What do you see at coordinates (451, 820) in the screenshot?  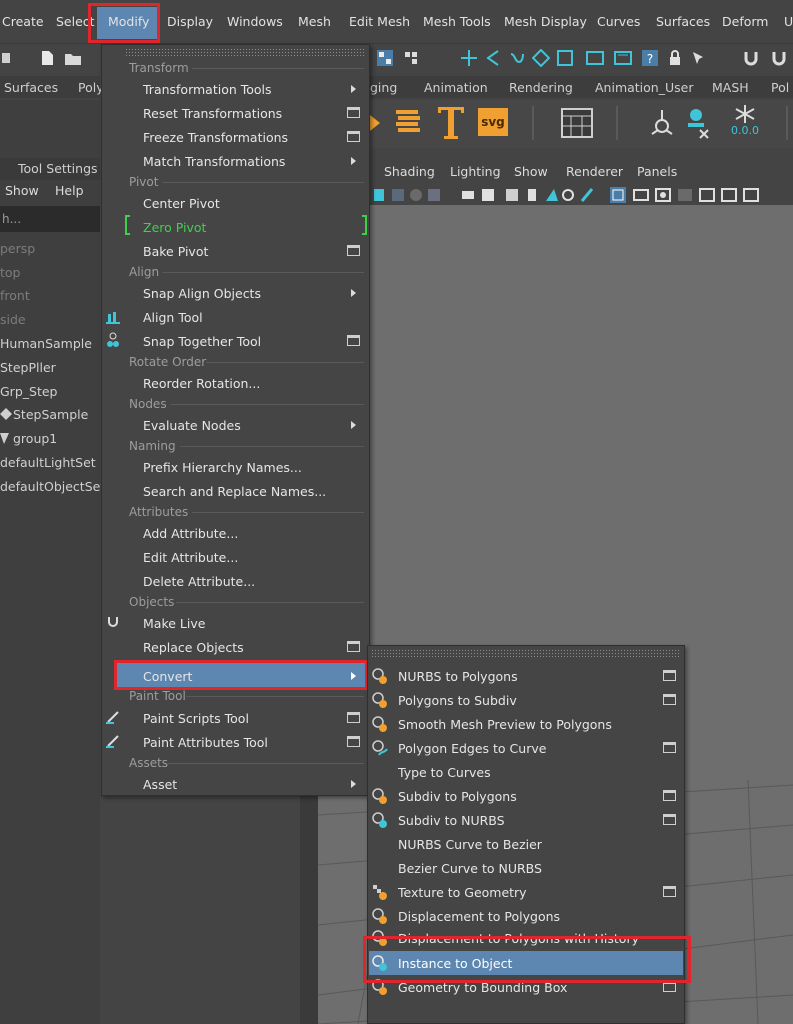 I see `submenu-item-subdiv-to-nurbs: Subdiv to NURBS` at bounding box center [451, 820].